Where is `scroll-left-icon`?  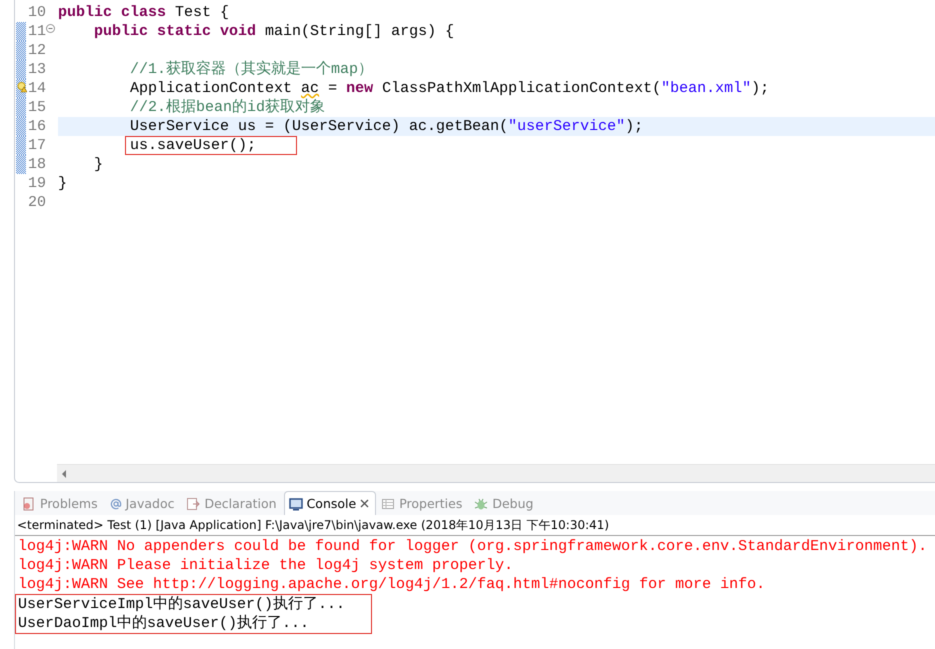 scroll-left-icon is located at coordinates (64, 474).